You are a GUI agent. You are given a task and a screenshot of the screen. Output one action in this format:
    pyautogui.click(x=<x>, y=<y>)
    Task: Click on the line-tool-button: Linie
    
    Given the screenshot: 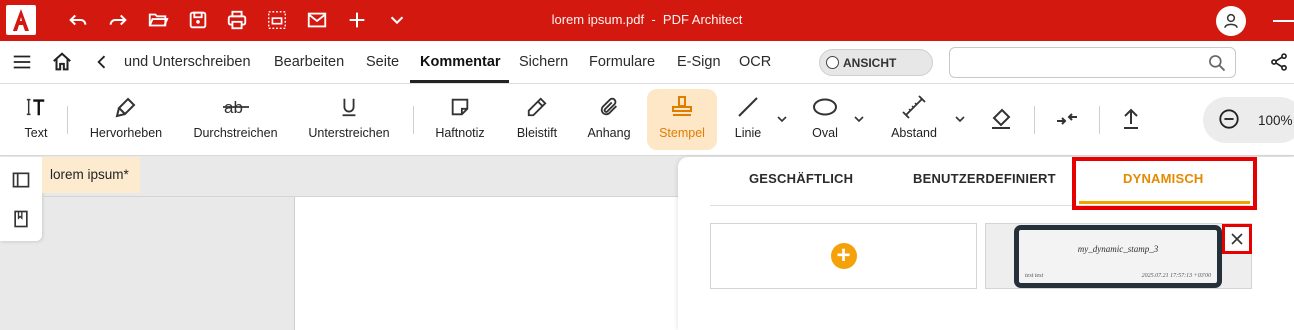 What is the action you would take?
    pyautogui.click(x=748, y=120)
    